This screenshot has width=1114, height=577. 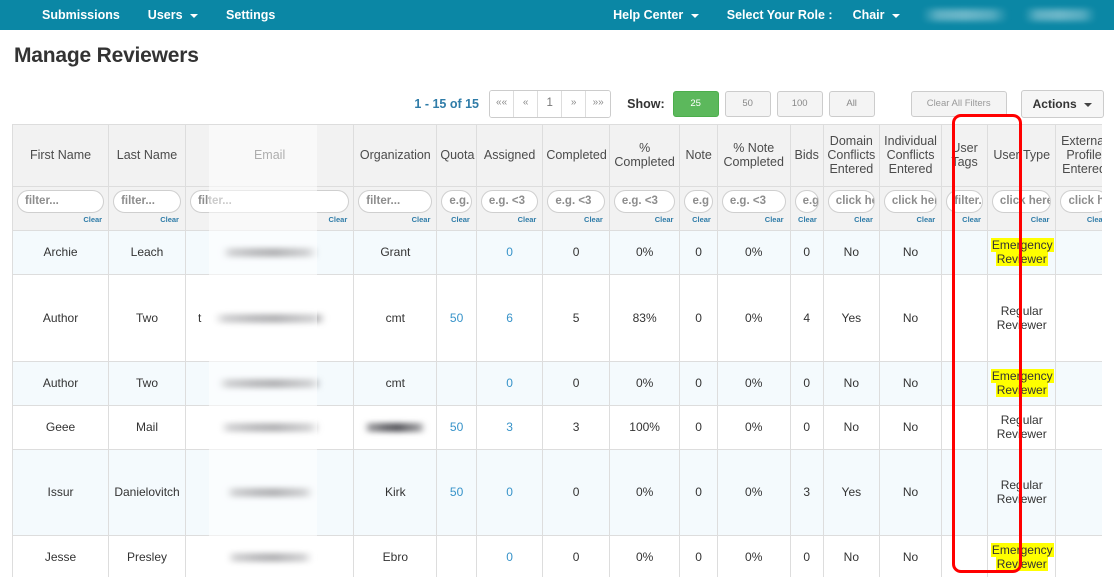 I want to click on pager-page-1: 1, so click(x=550, y=104).